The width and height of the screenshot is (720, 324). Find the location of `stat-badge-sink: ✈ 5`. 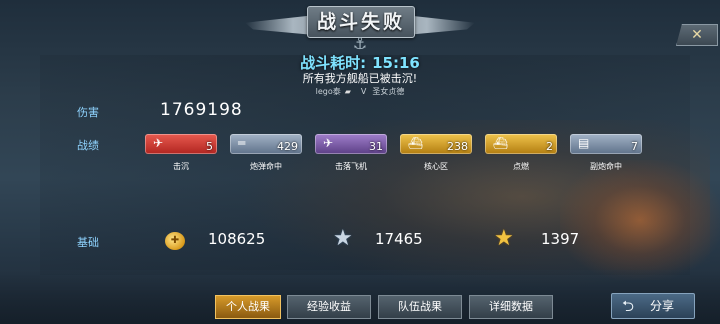

stat-badge-sink: ✈ 5 is located at coordinates (181, 144).